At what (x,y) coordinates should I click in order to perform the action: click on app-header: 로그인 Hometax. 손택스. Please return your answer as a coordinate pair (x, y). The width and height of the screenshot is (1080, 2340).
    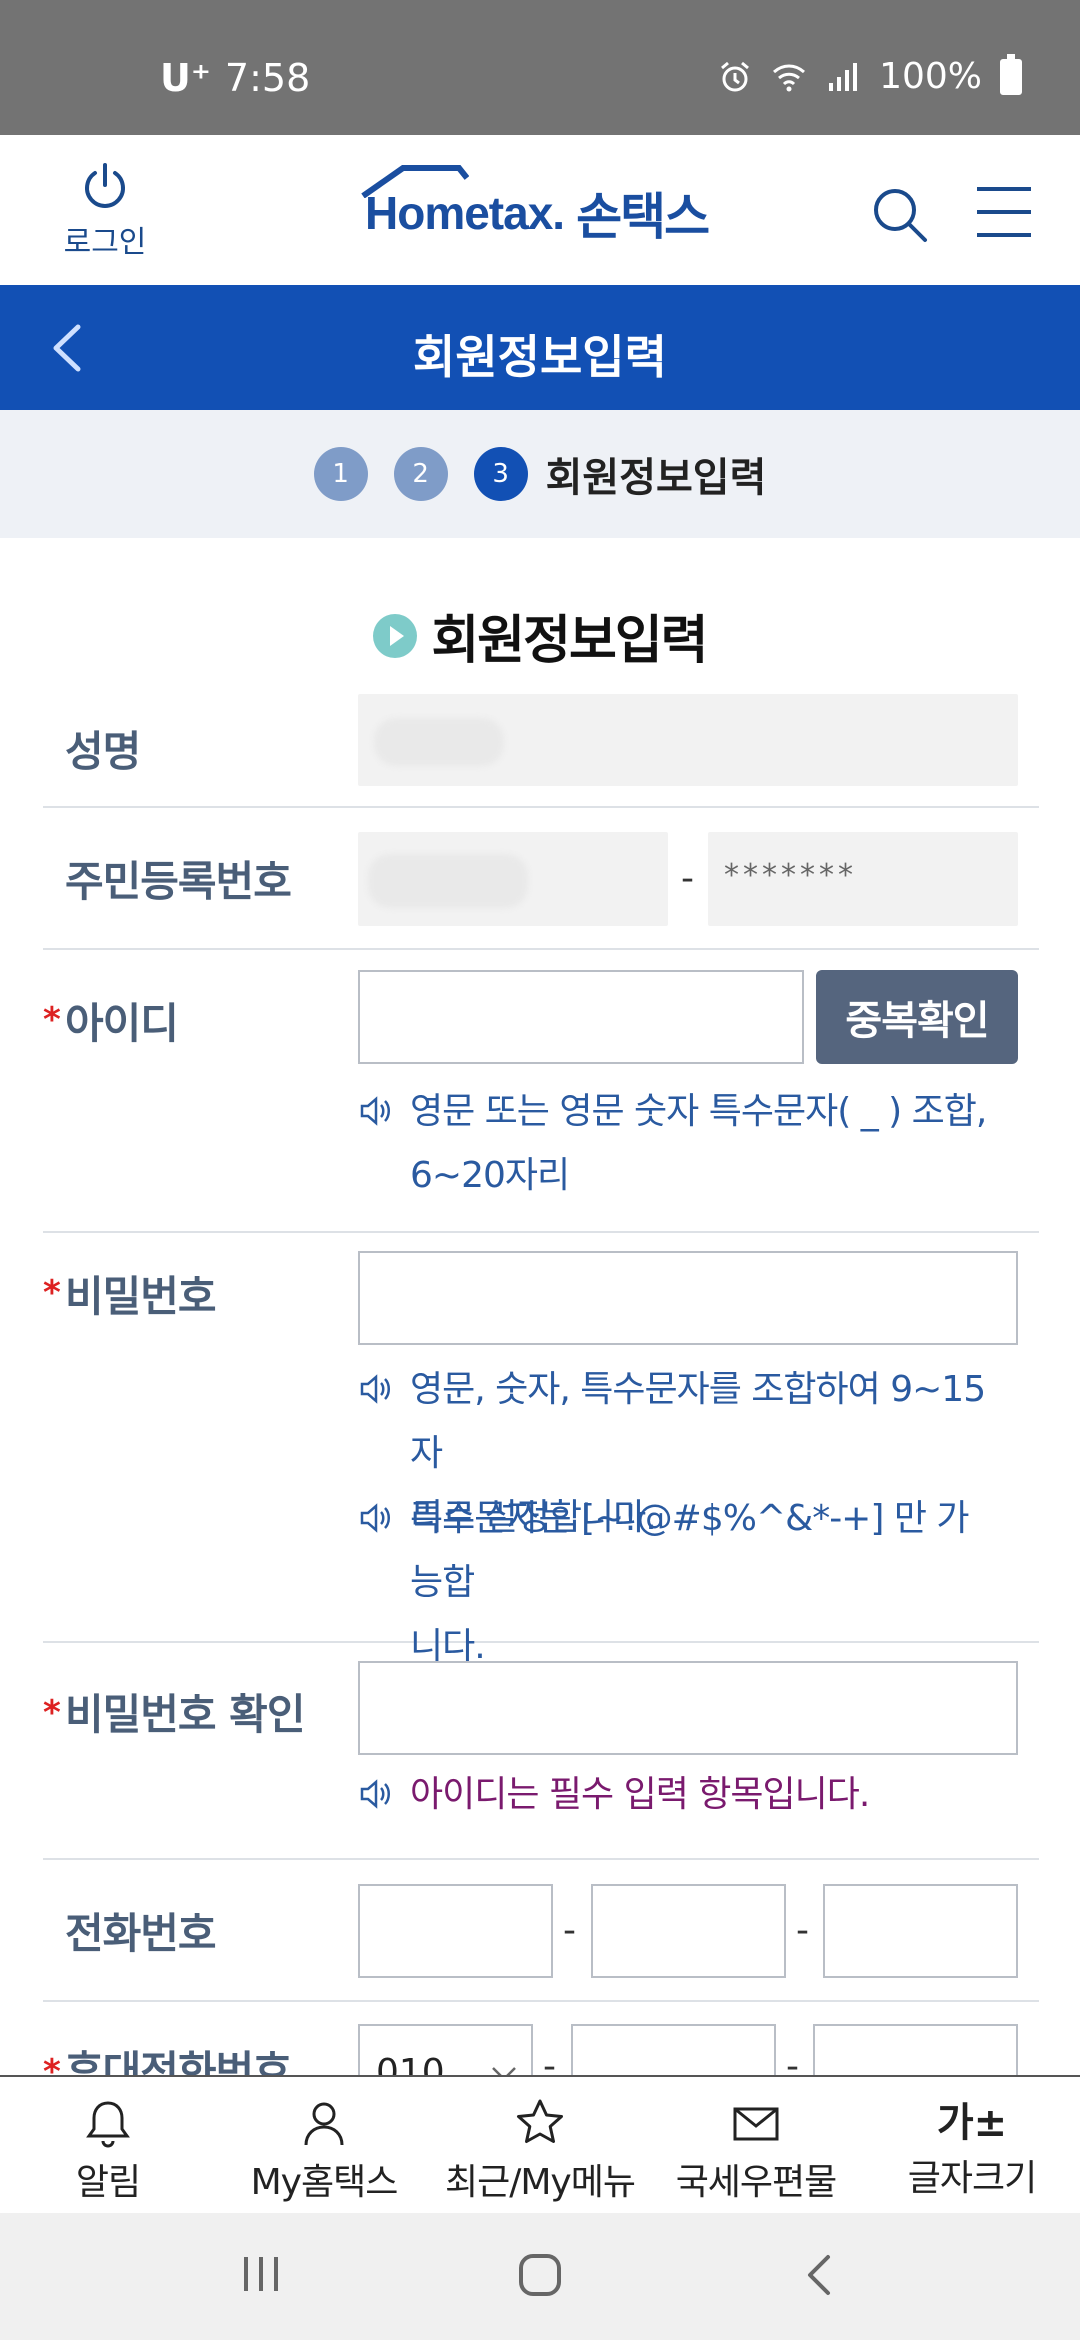
    Looking at the image, I should click on (540, 210).